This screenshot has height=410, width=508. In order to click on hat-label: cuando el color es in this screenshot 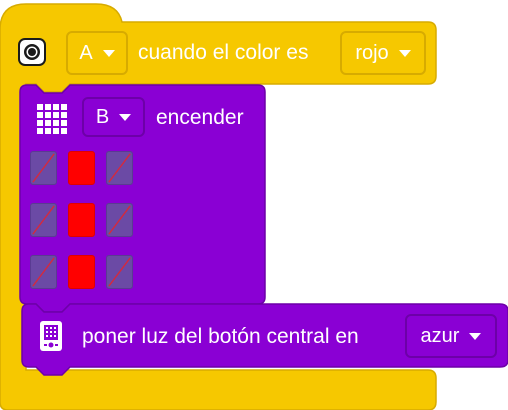, I will do `click(223, 52)`.